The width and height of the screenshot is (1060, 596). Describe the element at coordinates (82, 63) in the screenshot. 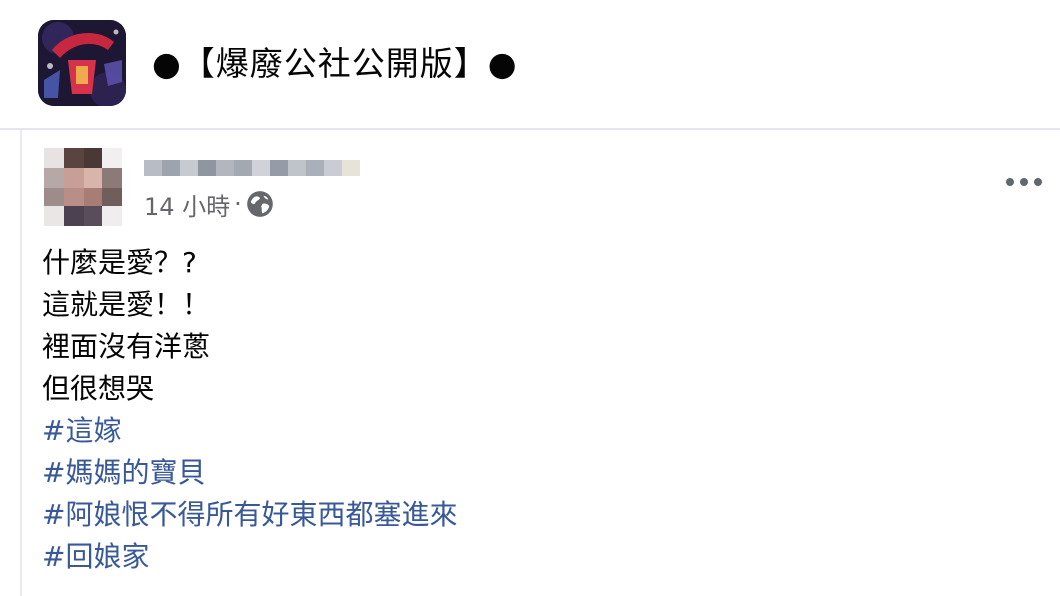

I see `group-logo-icon` at that location.